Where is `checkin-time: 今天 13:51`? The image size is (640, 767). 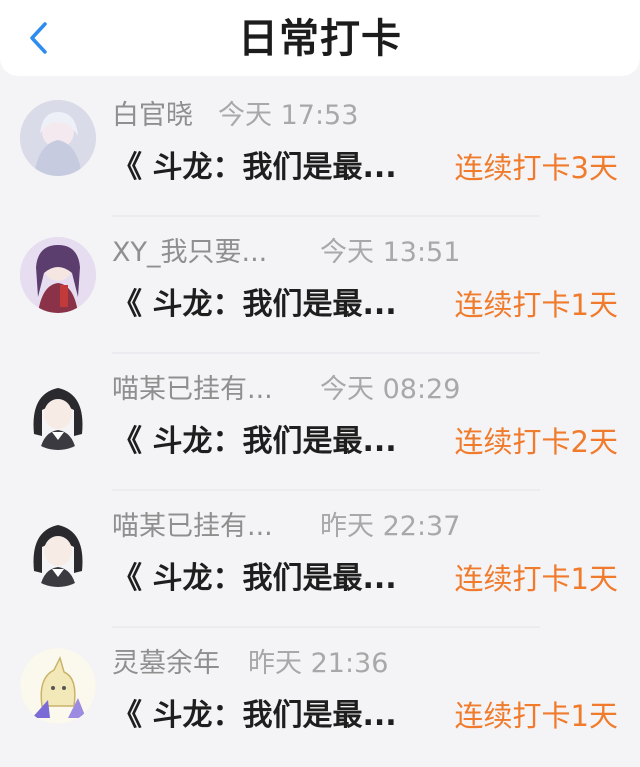 checkin-time: 今天 13:51 is located at coordinates (390, 252).